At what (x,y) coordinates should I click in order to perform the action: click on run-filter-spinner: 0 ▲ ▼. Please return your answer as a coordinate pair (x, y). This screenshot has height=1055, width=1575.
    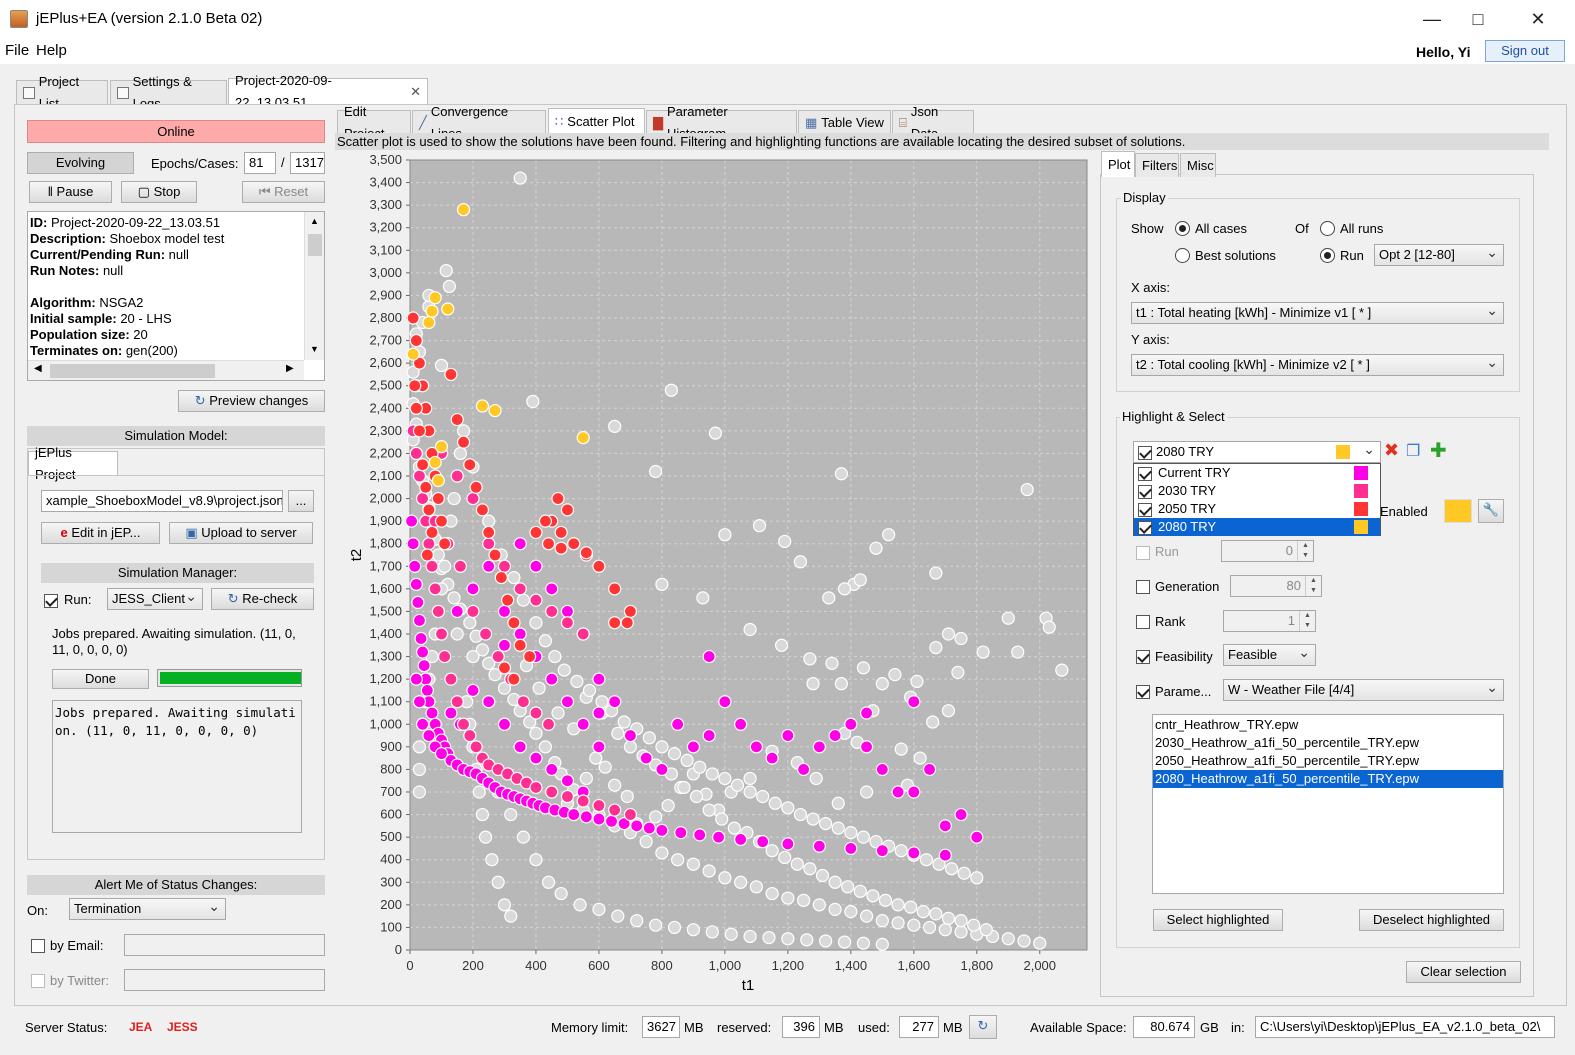
    Looking at the image, I should click on (1267, 551).